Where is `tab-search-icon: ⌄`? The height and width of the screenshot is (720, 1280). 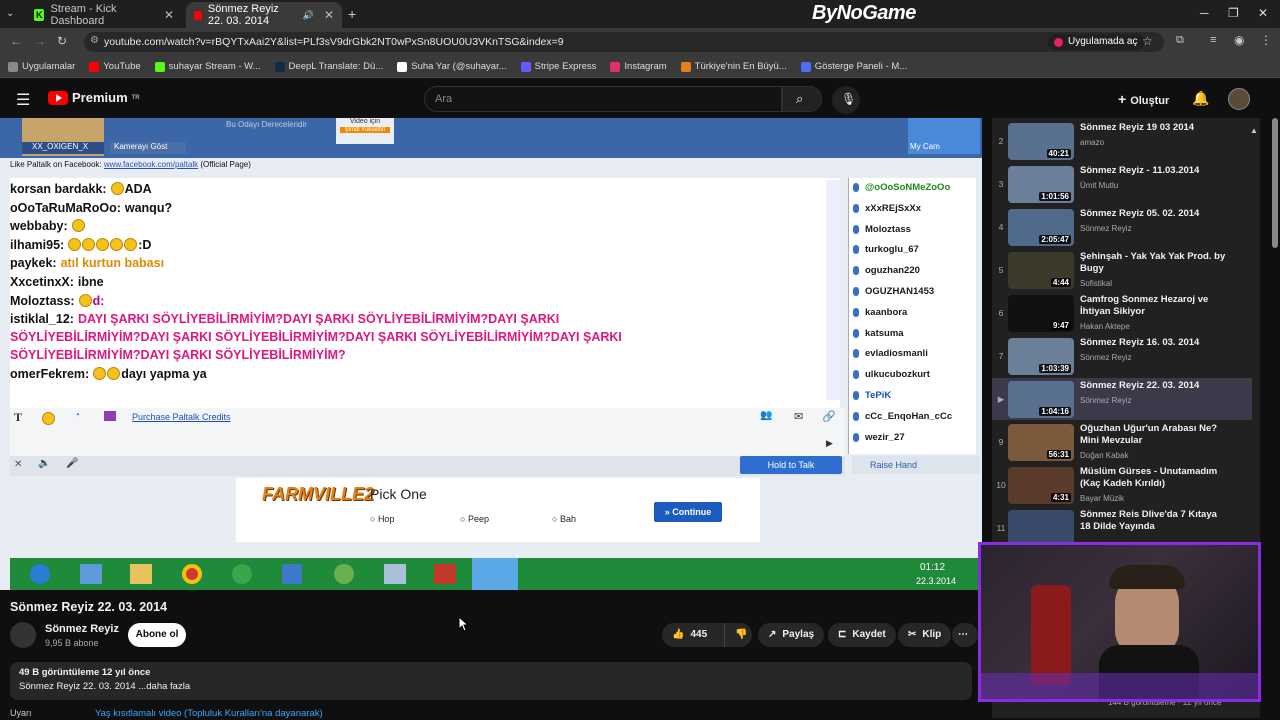 tab-search-icon: ⌄ is located at coordinates (10, 13).